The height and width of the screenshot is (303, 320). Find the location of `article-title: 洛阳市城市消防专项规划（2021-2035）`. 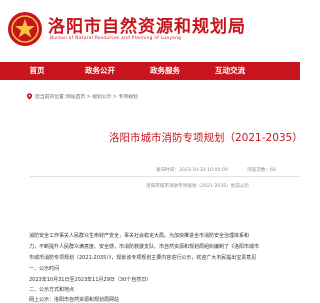

article-title: 洛阳市城市消防专项规划（2021-2035） is located at coordinates (206, 138).